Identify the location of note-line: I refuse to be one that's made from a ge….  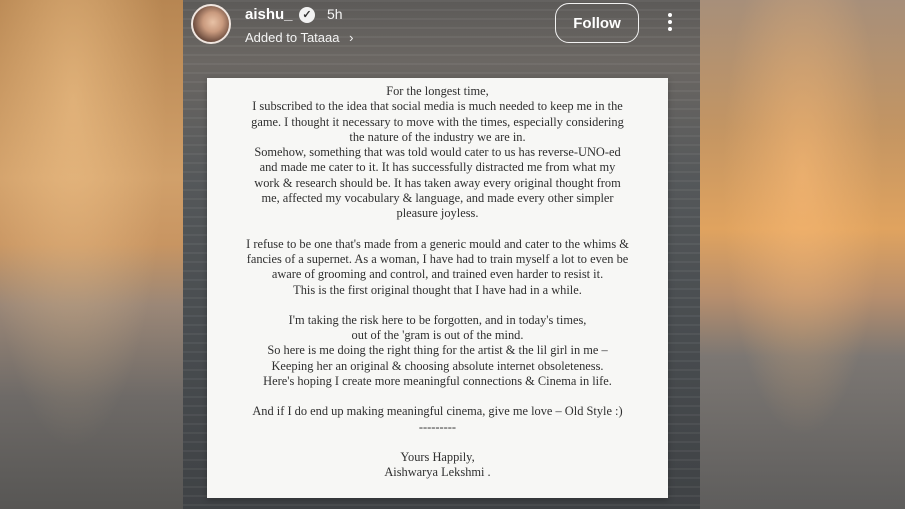
(437, 243).